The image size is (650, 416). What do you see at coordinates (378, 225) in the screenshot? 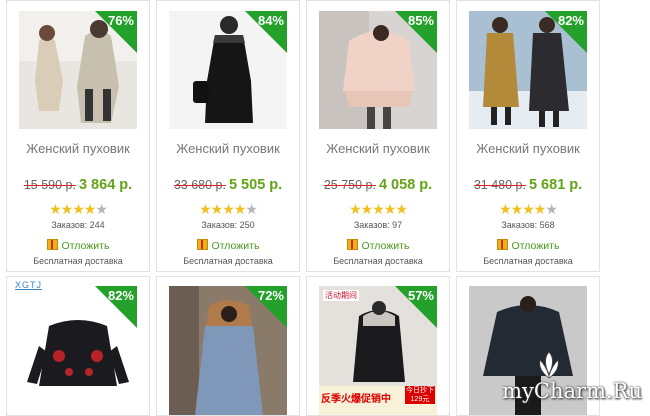
I see `orders-count: Заказов: 97` at bounding box center [378, 225].